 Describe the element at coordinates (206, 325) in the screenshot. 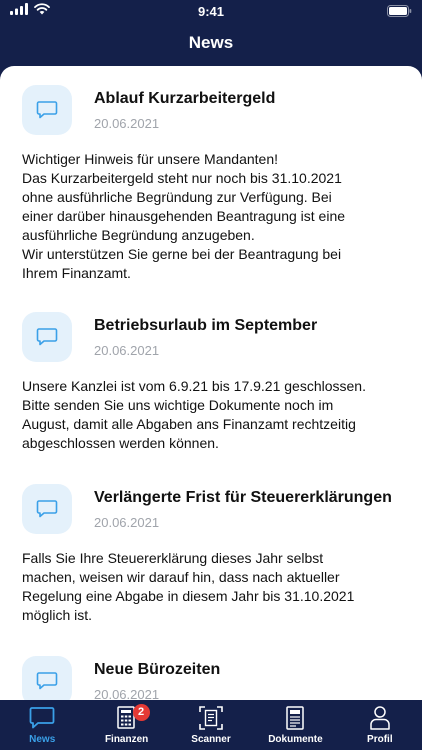

I see `news-title: Betriebsurlaub im September` at that location.